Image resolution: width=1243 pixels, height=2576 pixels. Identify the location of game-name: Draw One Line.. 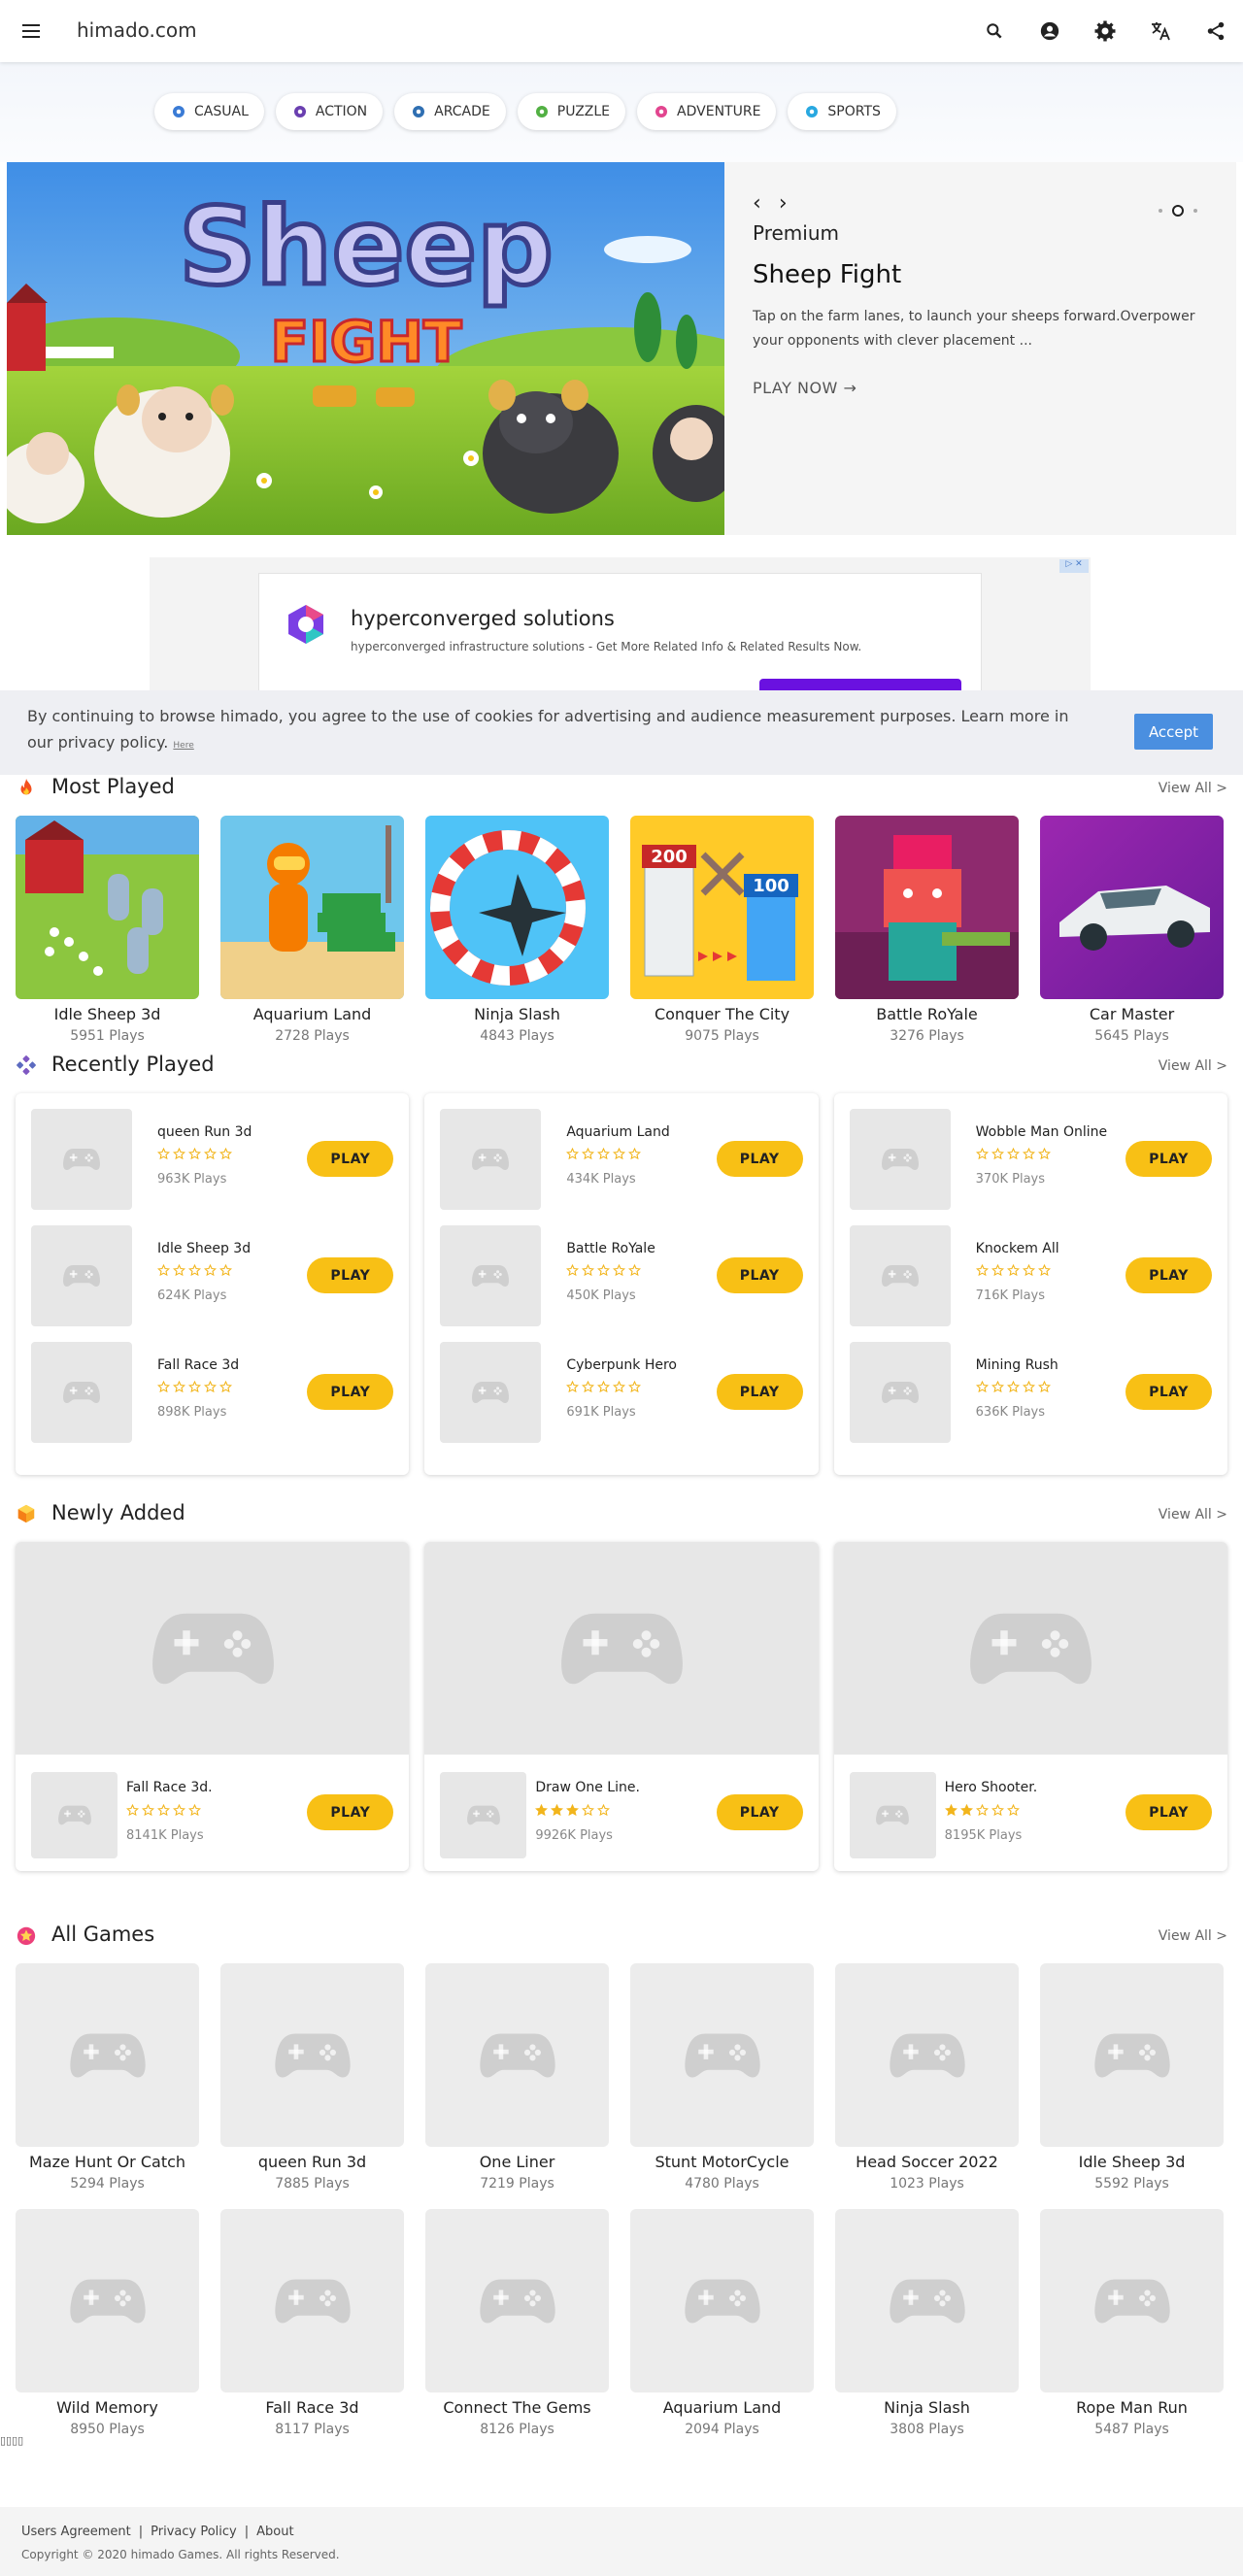
(587, 1788).